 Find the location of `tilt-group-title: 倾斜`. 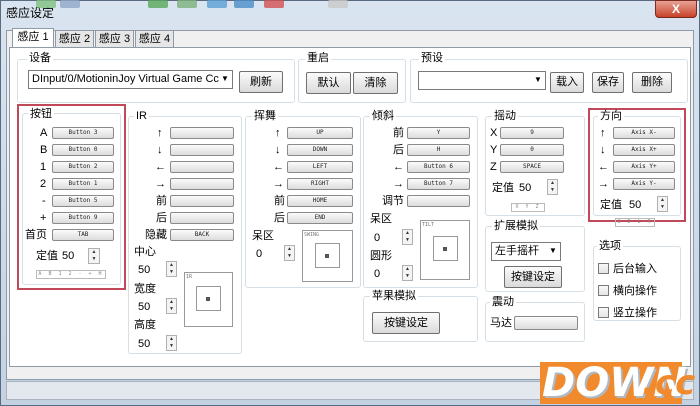

tilt-group-title: 倾斜 is located at coordinates (383, 116).